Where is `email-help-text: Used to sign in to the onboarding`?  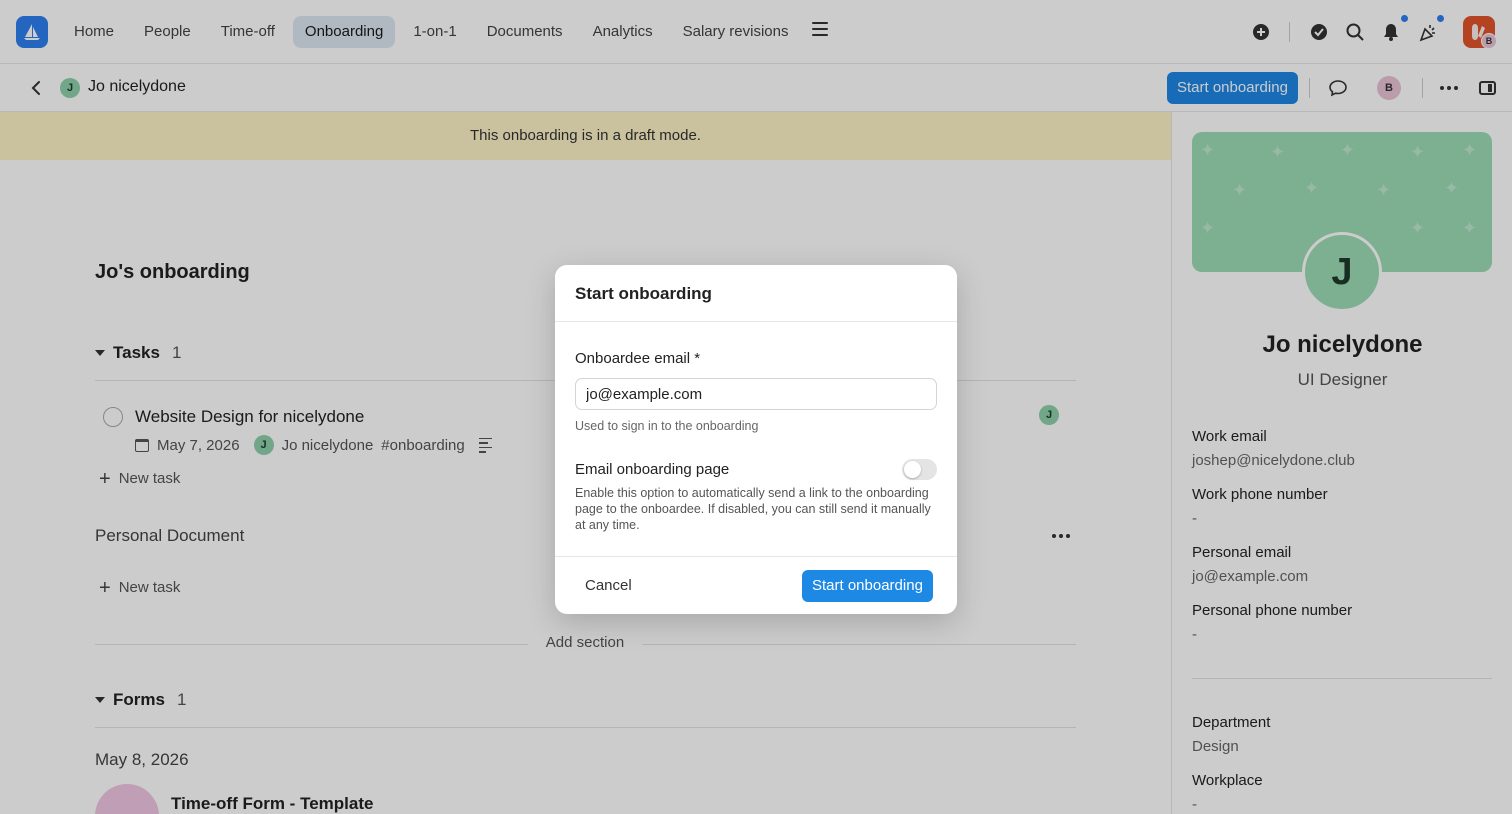 email-help-text: Used to sign in to the onboarding is located at coordinates (667, 426).